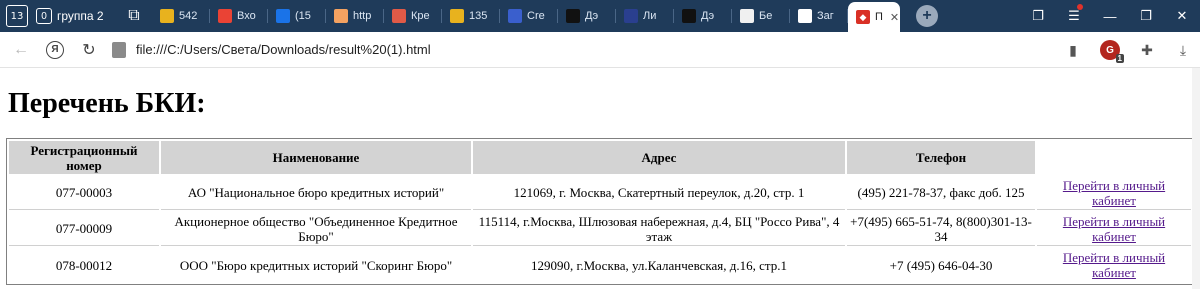 This screenshot has height=289, width=1200. I want to click on tab-item: Бе, so click(761, 16).